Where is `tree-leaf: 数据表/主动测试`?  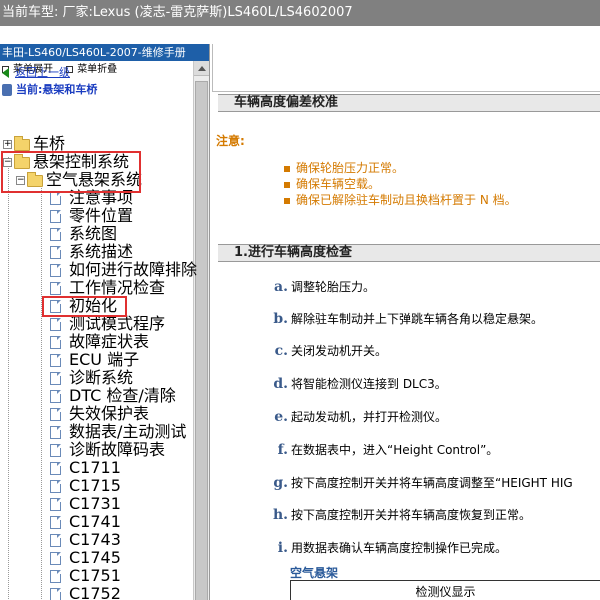 tree-leaf: 数据表/主动测试 is located at coordinates (118, 432).